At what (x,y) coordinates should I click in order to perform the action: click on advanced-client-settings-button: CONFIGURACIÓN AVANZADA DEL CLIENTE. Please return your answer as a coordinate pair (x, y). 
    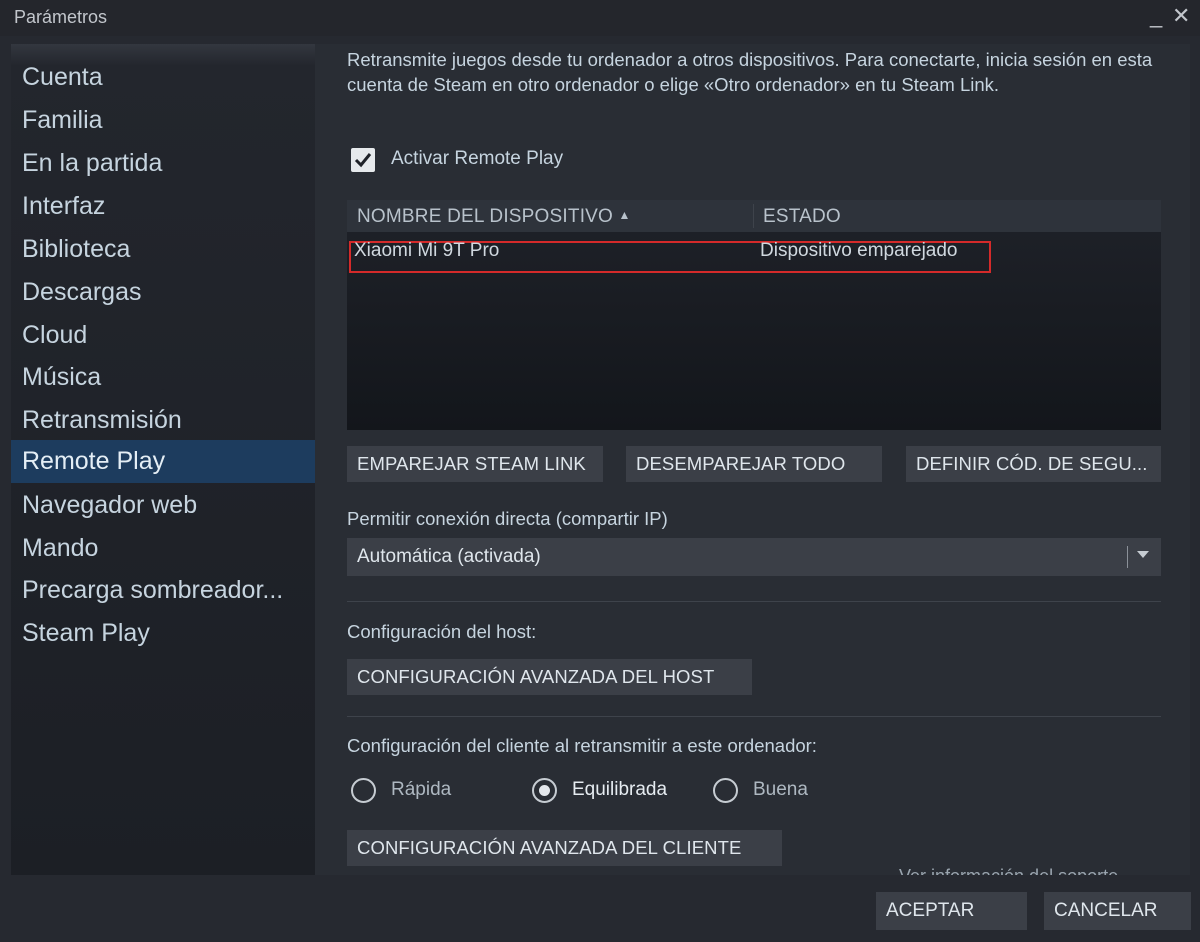
    Looking at the image, I should click on (564, 848).